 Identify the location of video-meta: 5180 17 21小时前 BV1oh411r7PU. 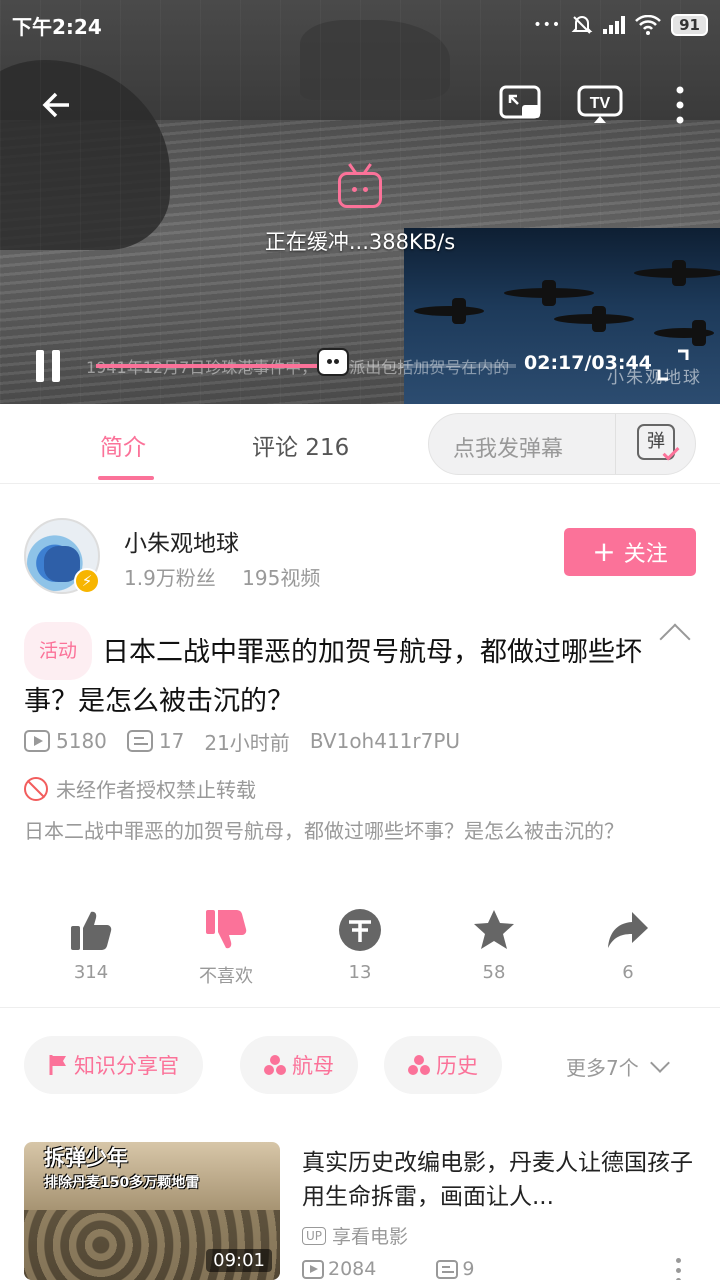
(252, 741).